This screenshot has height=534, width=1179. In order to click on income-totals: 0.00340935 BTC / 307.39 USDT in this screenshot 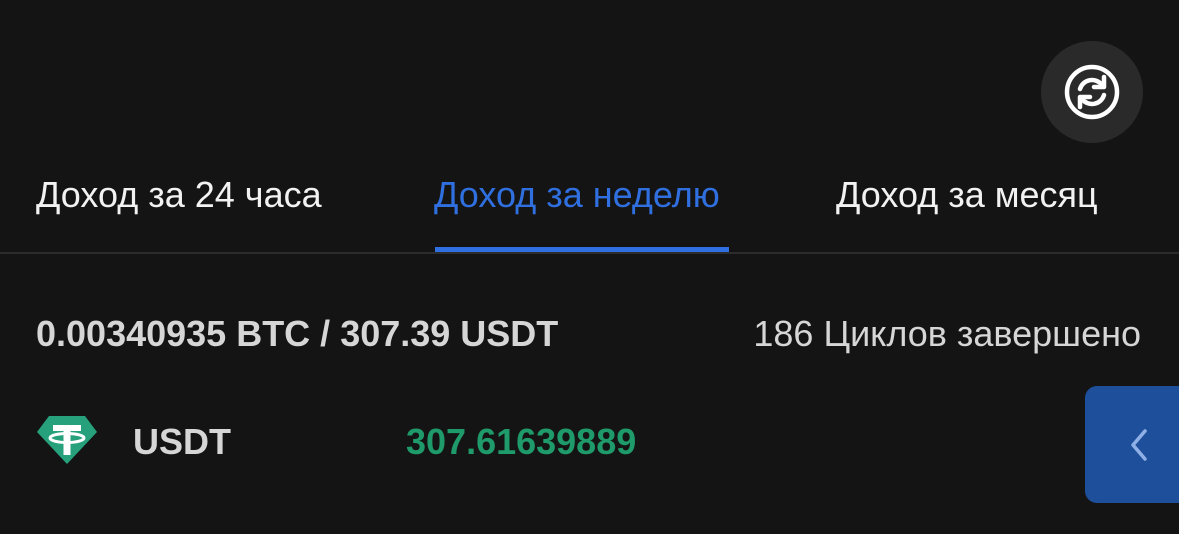, I will do `click(297, 333)`.